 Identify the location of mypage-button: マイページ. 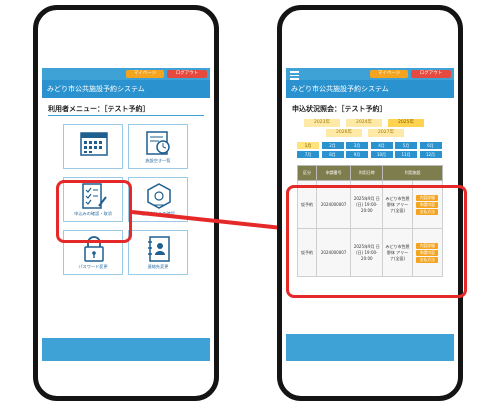
(145, 74).